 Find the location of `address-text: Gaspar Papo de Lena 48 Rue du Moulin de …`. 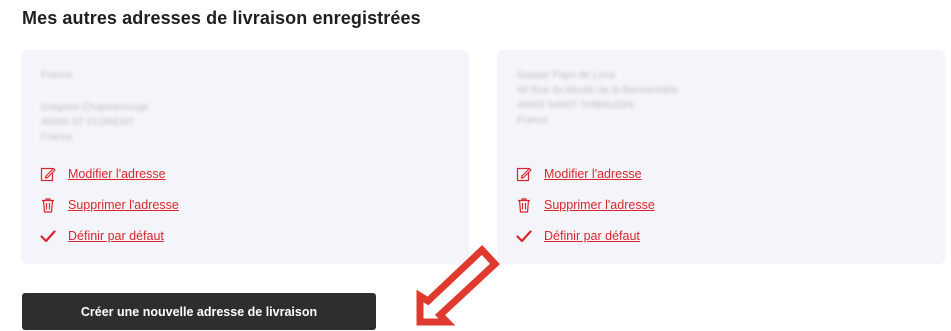

address-text: Gaspar Papo de Lena 48 Rue du Moulin de … is located at coordinates (597, 98).